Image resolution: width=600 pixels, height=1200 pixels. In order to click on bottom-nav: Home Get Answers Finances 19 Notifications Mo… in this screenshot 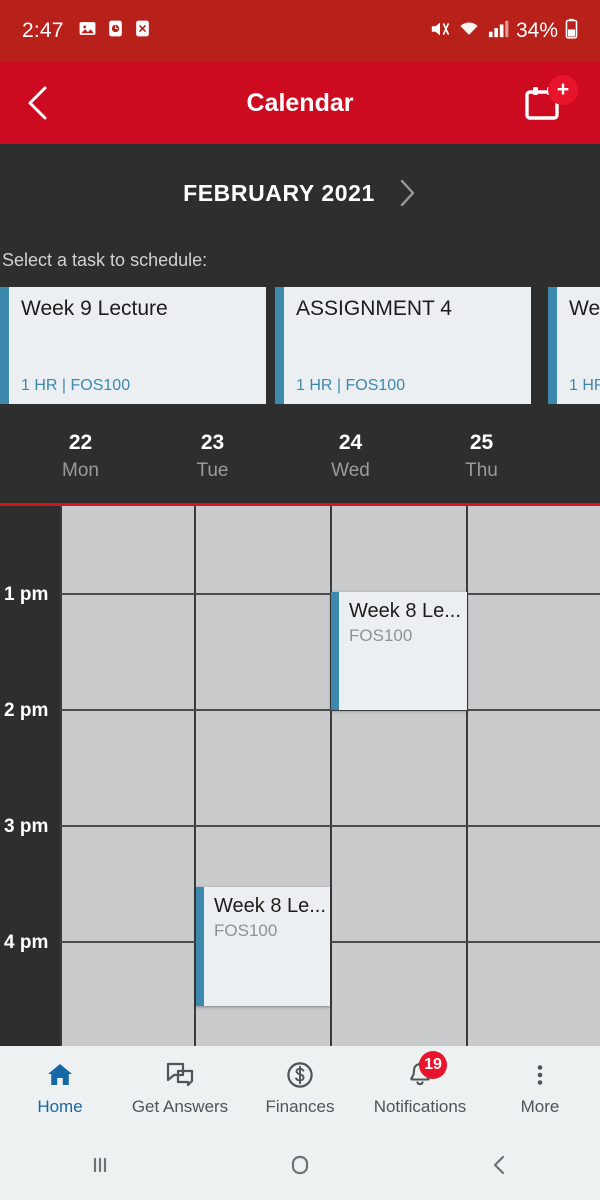, I will do `click(300, 1088)`.